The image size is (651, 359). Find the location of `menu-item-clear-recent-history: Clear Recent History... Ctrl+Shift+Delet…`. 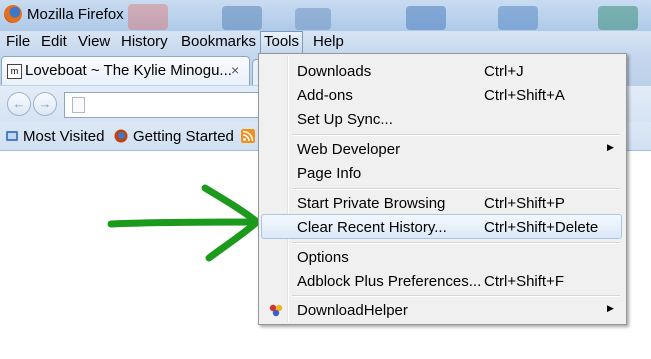

menu-item-clear-recent-history: Clear Recent History... Ctrl+Shift+Delet… is located at coordinates (441, 226).